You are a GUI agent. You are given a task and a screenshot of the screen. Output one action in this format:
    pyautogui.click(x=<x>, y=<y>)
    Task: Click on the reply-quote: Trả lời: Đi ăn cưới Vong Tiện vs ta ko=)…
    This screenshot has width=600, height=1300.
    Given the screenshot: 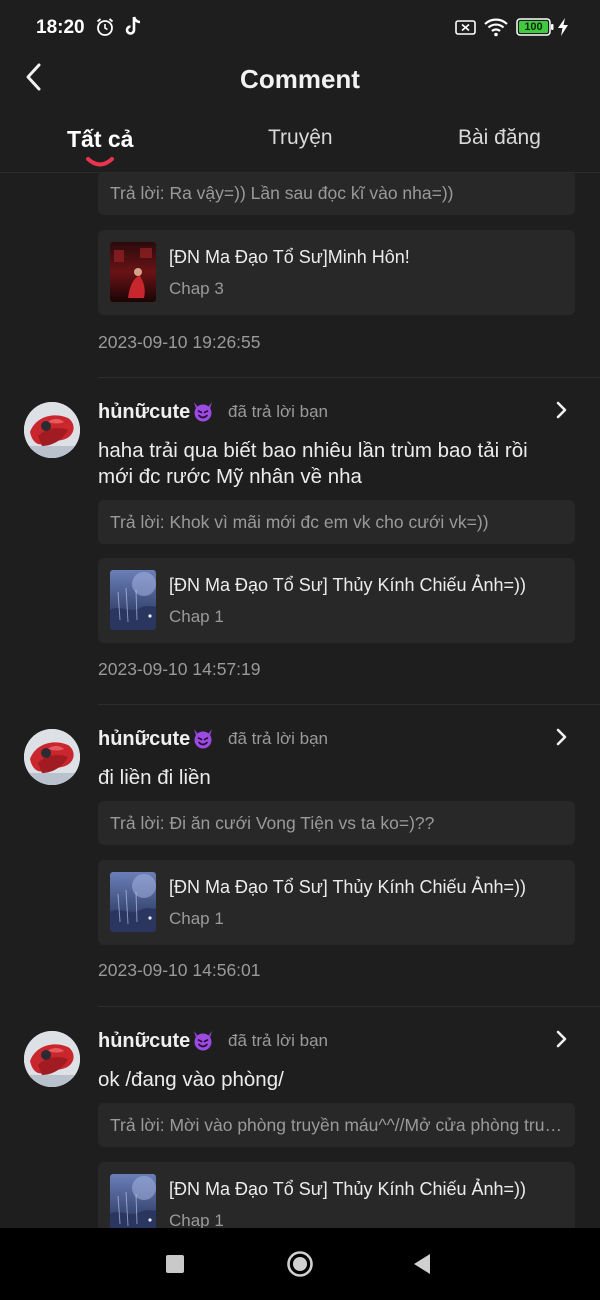 What is the action you would take?
    pyautogui.click(x=336, y=823)
    